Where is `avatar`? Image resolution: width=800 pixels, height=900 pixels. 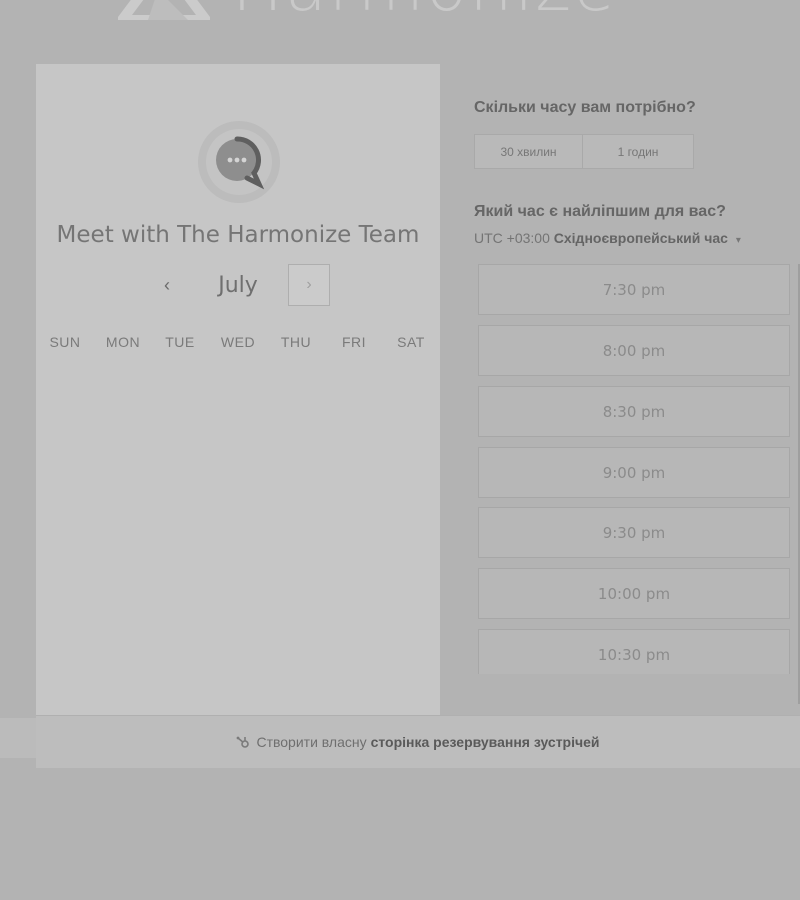 avatar is located at coordinates (239, 162).